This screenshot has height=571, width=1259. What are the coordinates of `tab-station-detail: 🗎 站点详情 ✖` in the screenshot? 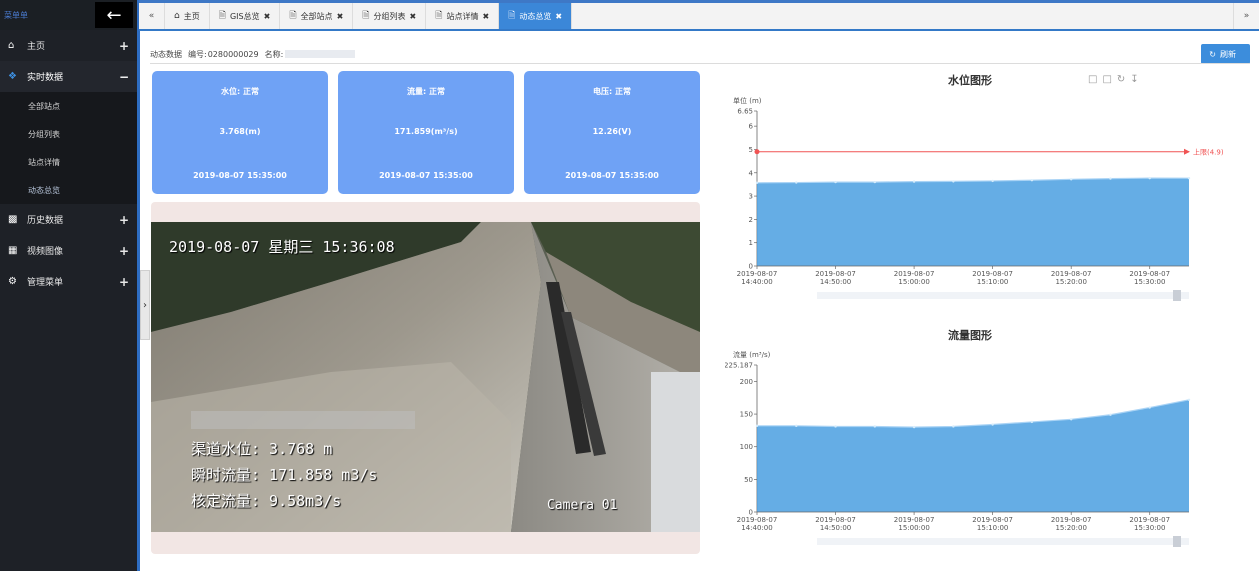 It's located at (463, 16).